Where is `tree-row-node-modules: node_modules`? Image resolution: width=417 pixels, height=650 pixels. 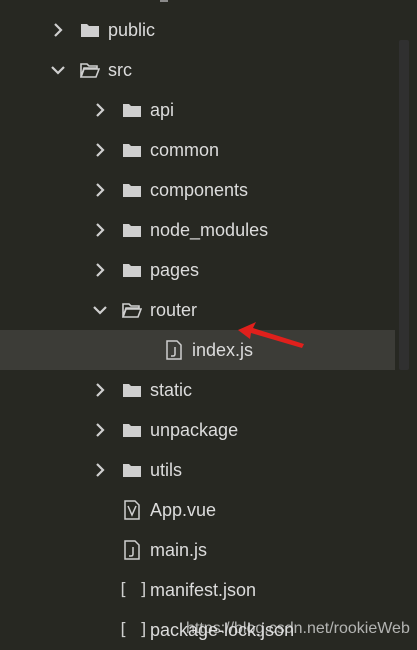
tree-row-node-modules: node_modules is located at coordinates (197, 230).